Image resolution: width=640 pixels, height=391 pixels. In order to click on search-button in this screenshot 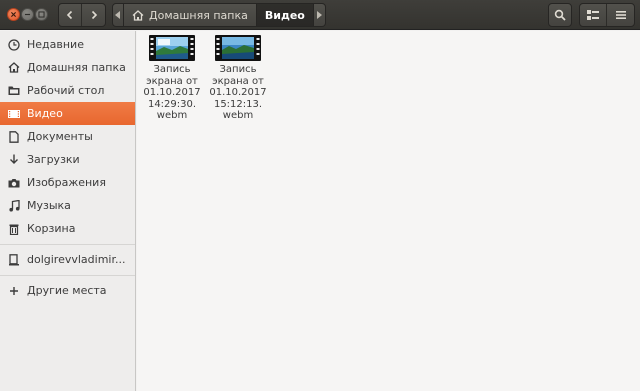, I will do `click(560, 15)`.